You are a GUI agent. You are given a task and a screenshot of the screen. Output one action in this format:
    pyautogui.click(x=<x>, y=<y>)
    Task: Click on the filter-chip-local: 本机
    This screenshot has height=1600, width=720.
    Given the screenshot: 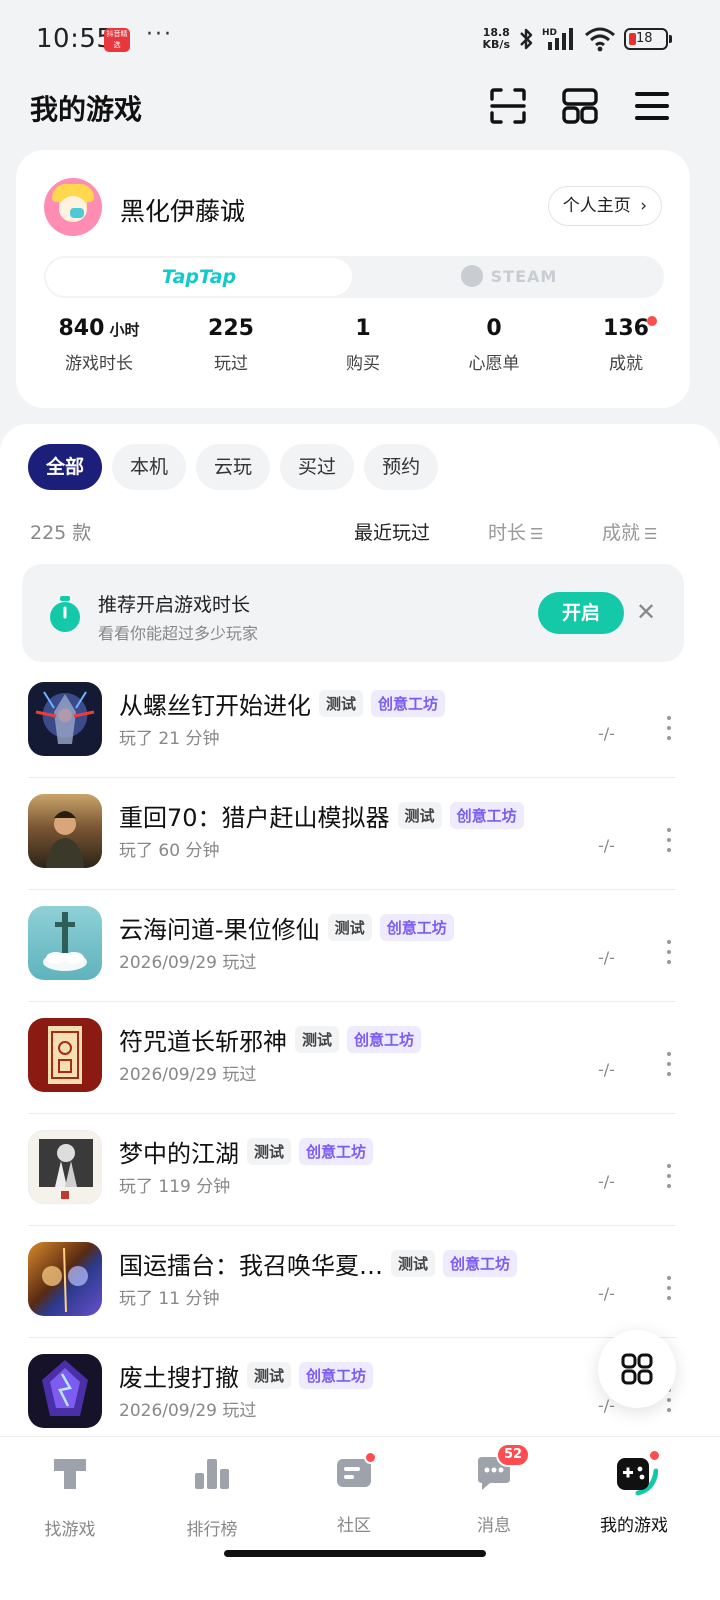 What is the action you would take?
    pyautogui.click(x=149, y=467)
    